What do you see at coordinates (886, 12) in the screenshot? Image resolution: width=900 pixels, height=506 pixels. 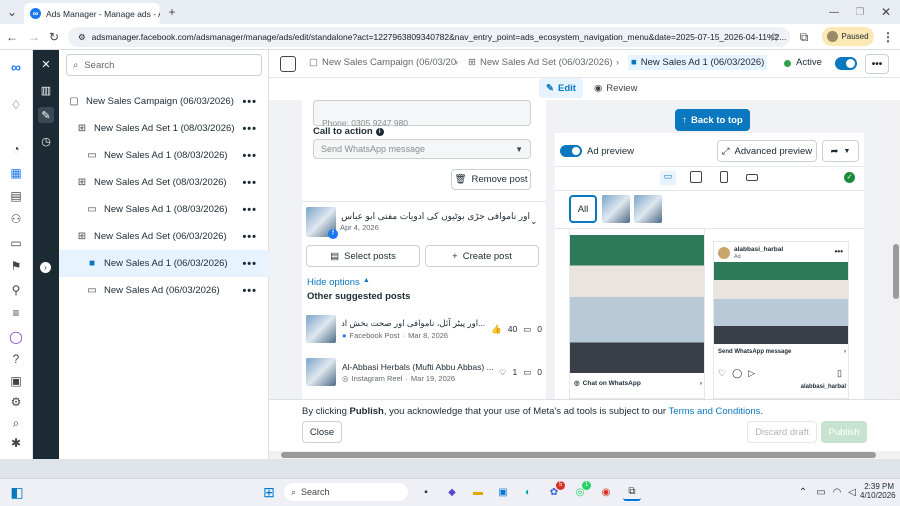 I see `close-window-icon: ✕` at bounding box center [886, 12].